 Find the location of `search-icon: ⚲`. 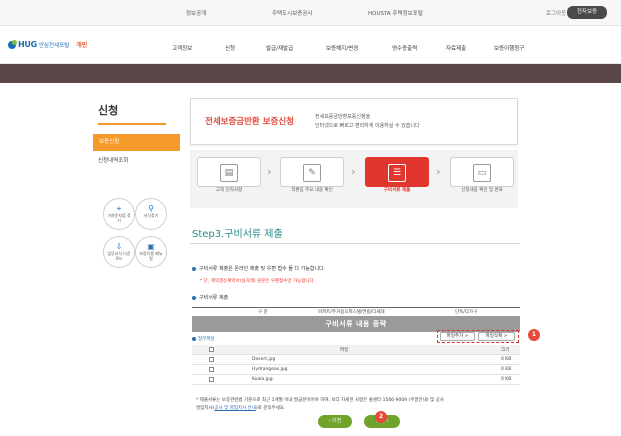

search-icon: ⚲ is located at coordinates (151, 208).